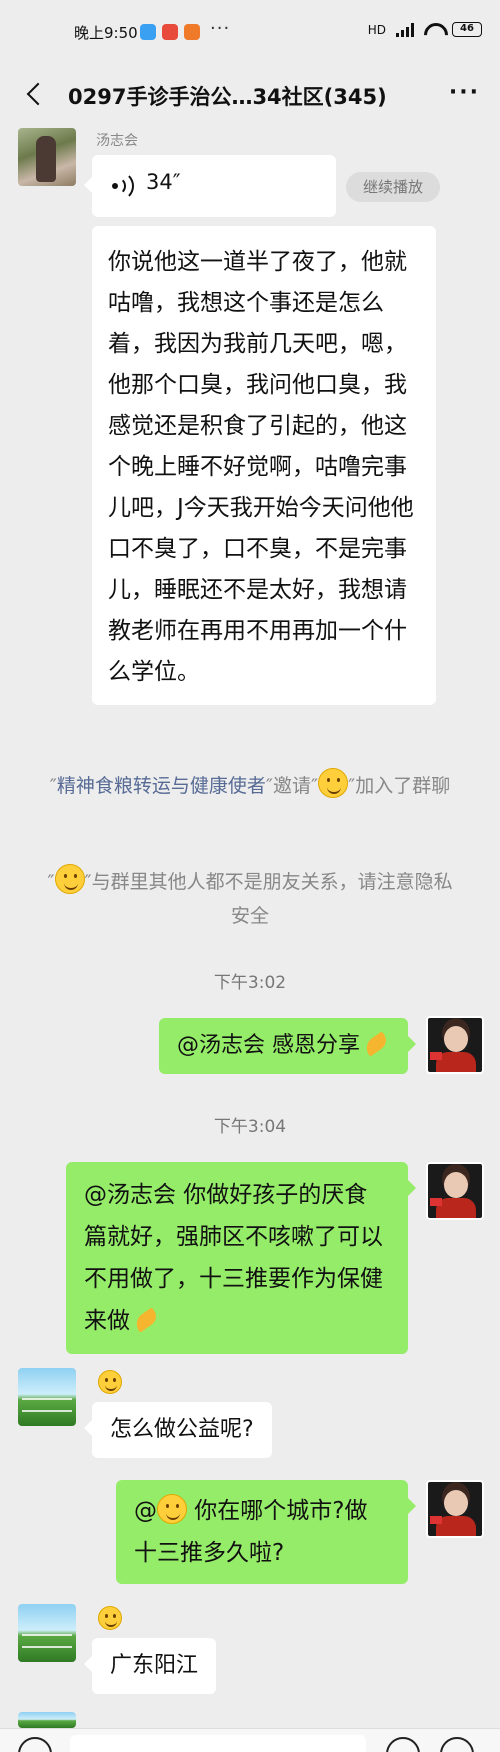 This screenshot has width=500, height=1752. What do you see at coordinates (266, 1532) in the screenshot?
I see `sent-message: @ 你在哪个城市?做十三推多久啦?` at bounding box center [266, 1532].